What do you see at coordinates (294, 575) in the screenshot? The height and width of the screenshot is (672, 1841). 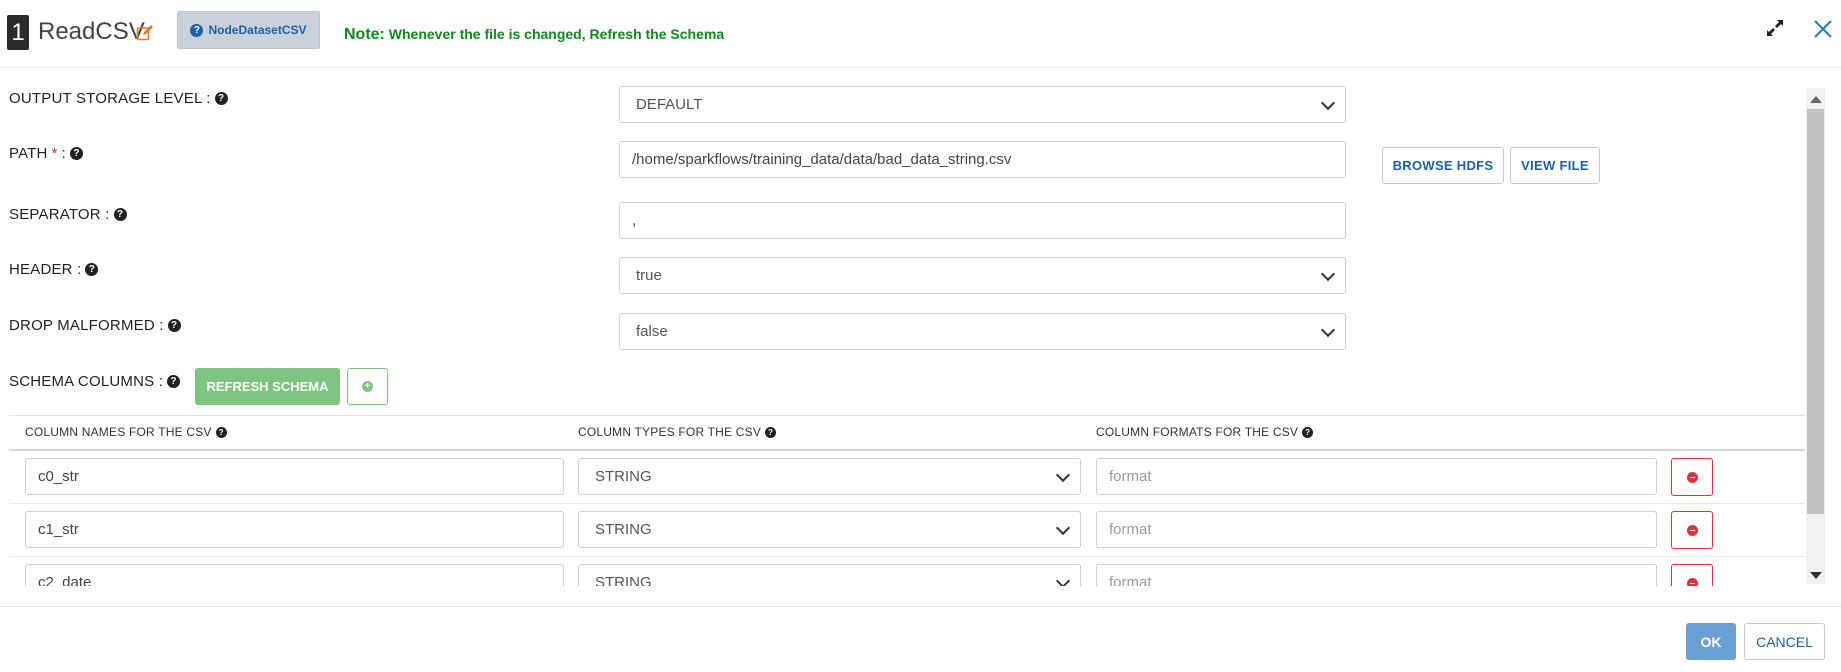 I see `column-name-input: c2_date` at bounding box center [294, 575].